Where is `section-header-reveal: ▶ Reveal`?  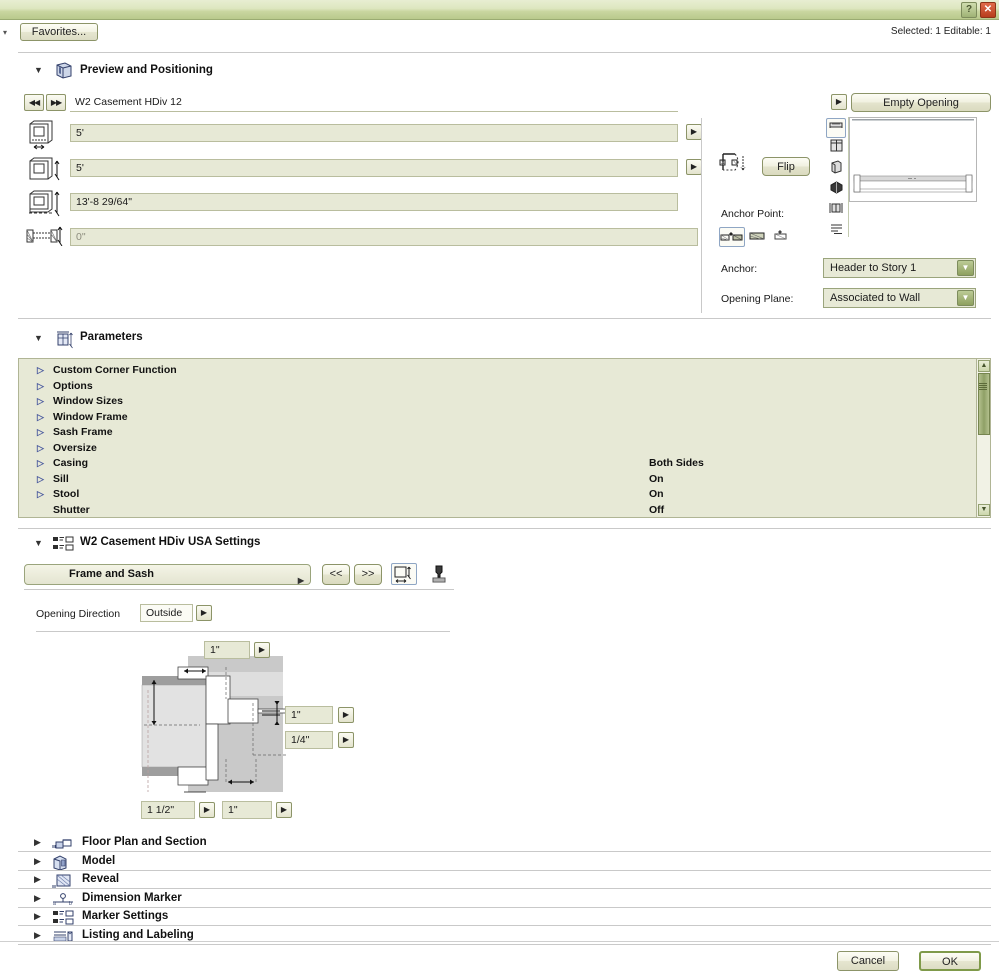 section-header-reveal: ▶ Reveal is located at coordinates (499, 880).